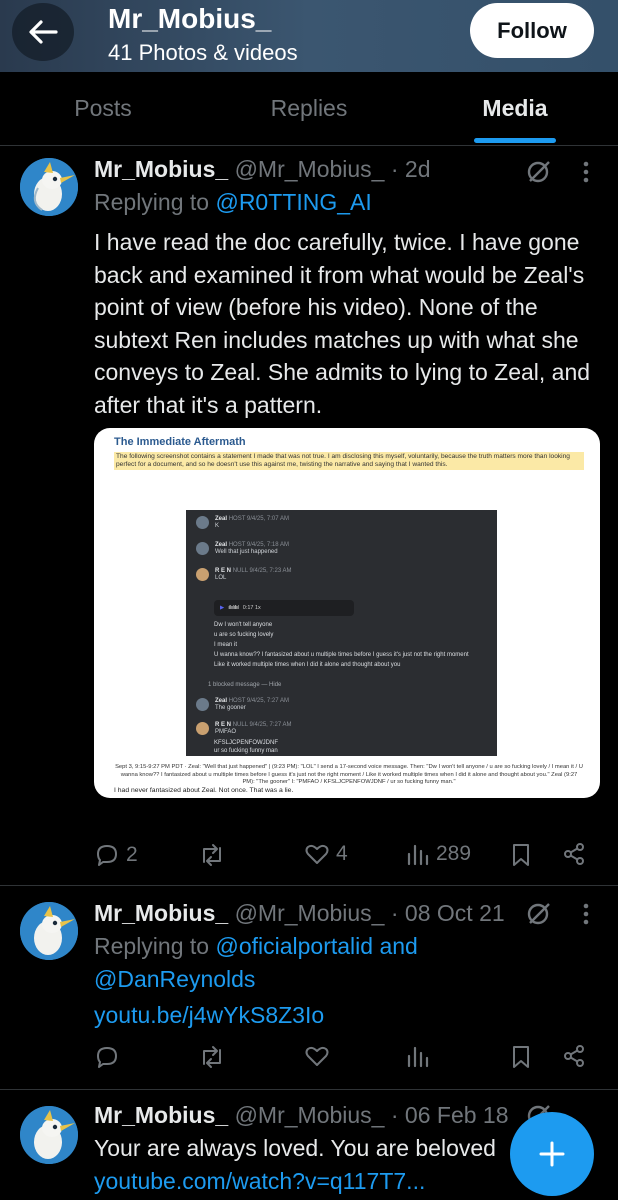 The width and height of the screenshot is (618, 1200). What do you see at coordinates (309, 36) in the screenshot?
I see `profile-header: Mr_Mobius_ 41 Photos & videos Follow` at bounding box center [309, 36].